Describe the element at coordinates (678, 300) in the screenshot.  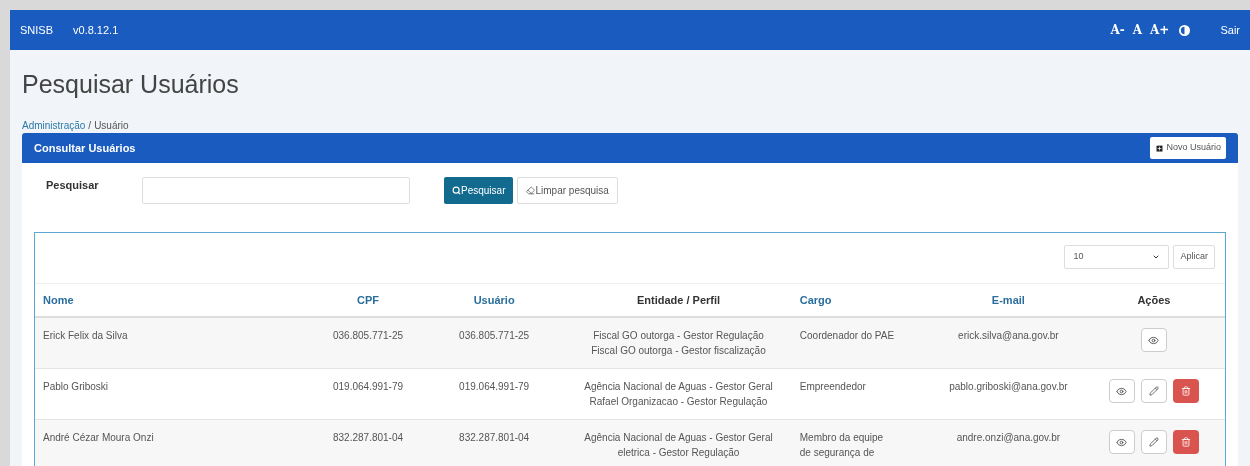
I see `column-header: Entidade / Perfil` at that location.